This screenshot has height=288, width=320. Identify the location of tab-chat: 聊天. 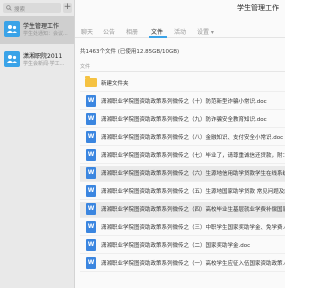
(87, 31).